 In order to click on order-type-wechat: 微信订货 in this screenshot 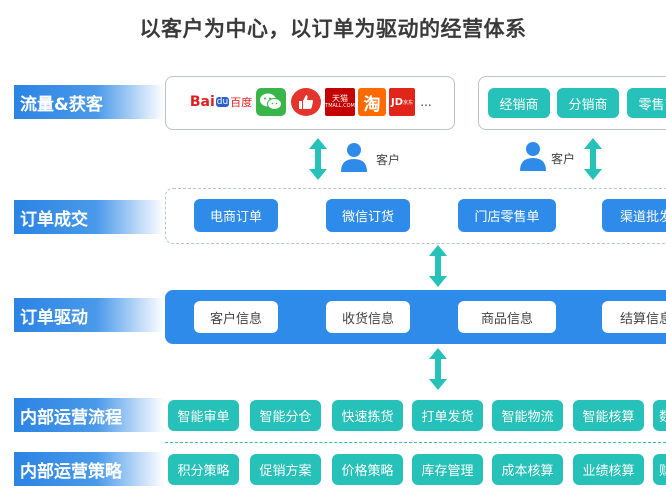, I will do `click(368, 215)`.